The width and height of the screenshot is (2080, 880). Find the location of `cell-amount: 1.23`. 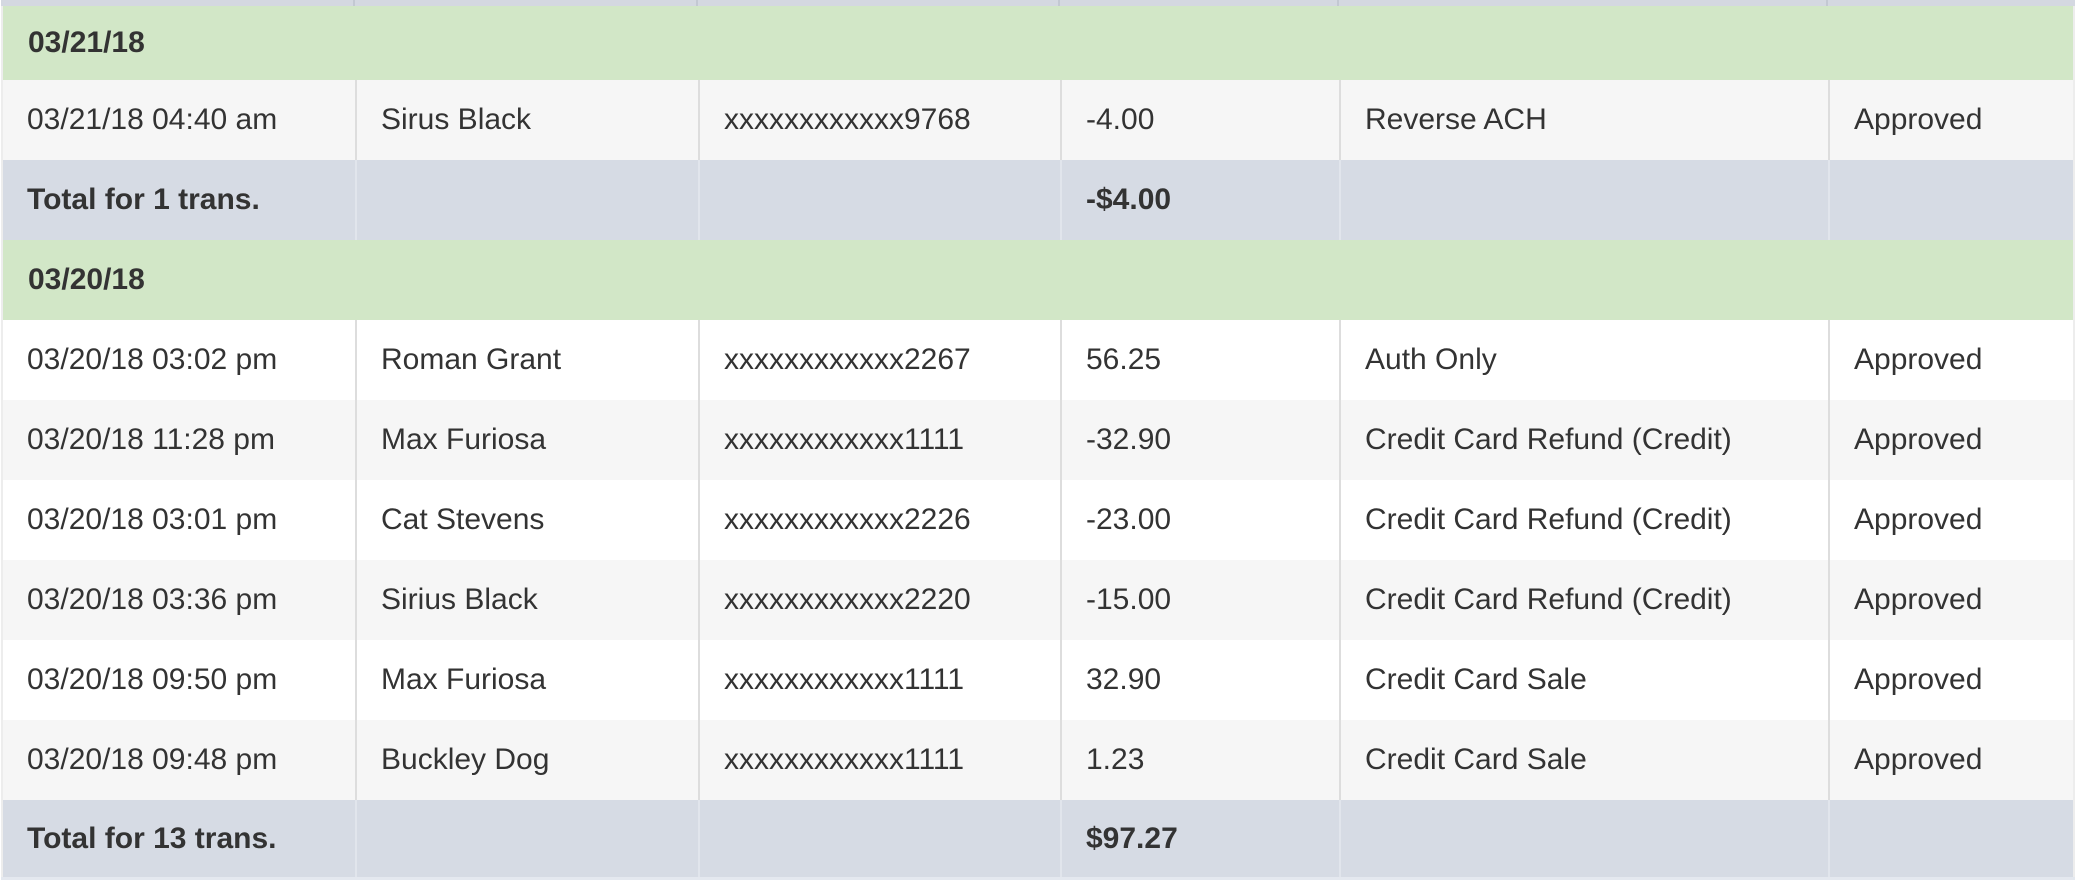

cell-amount: 1.23 is located at coordinates (1199, 760).